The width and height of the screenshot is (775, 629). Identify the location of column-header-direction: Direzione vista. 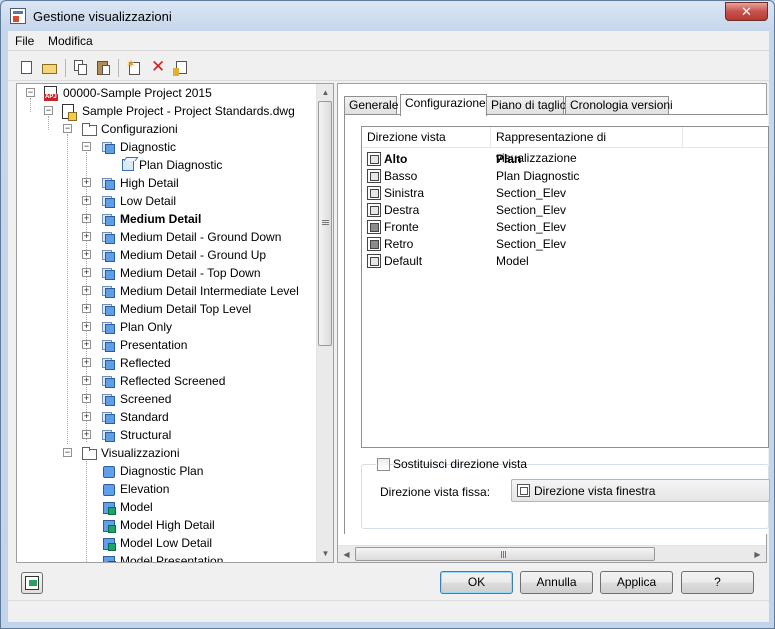
(426, 137).